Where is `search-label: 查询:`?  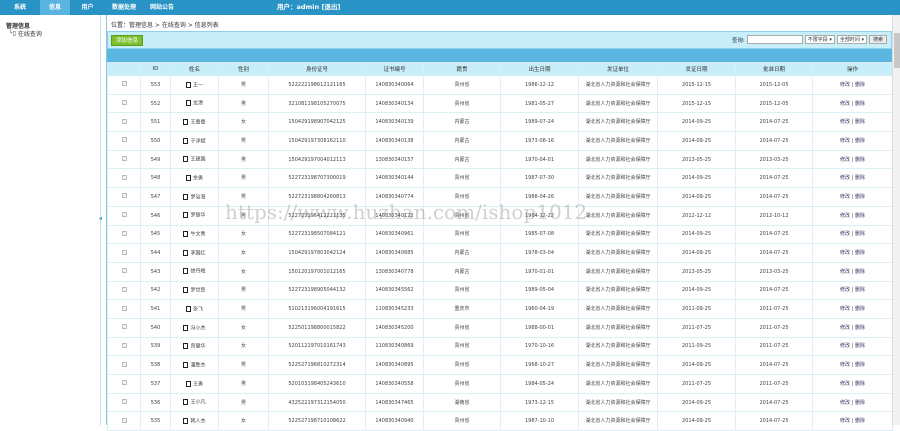 search-label: 查询: is located at coordinates (738, 40).